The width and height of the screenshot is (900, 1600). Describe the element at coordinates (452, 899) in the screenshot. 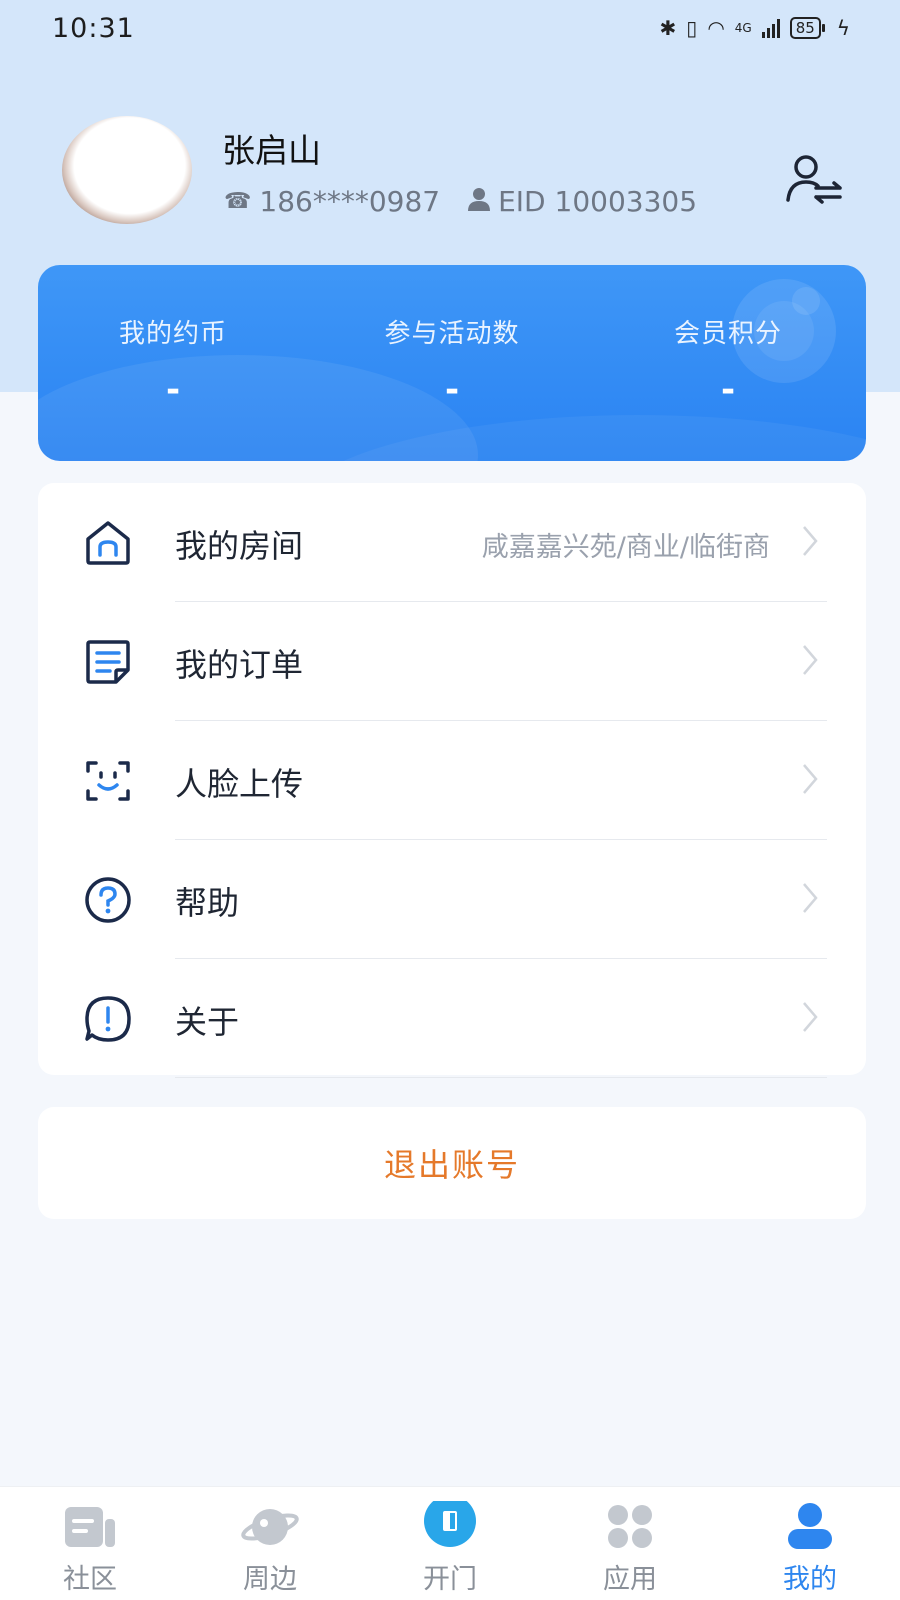

I see `menu-item-help: 帮助` at that location.